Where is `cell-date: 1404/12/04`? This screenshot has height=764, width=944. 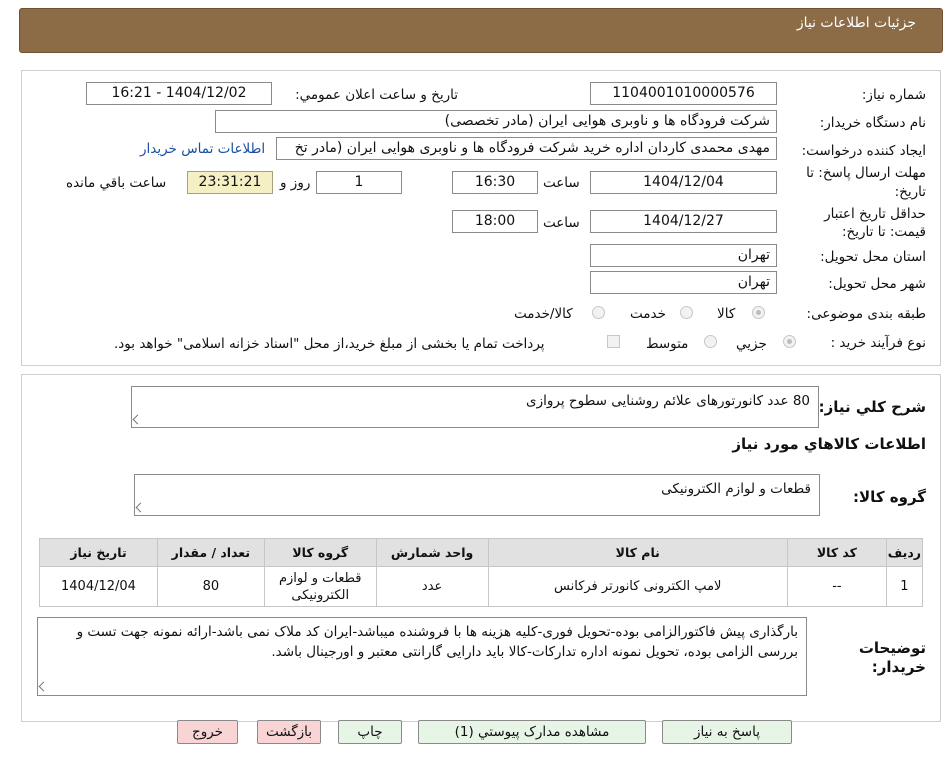 cell-date: 1404/12/04 is located at coordinates (98, 586).